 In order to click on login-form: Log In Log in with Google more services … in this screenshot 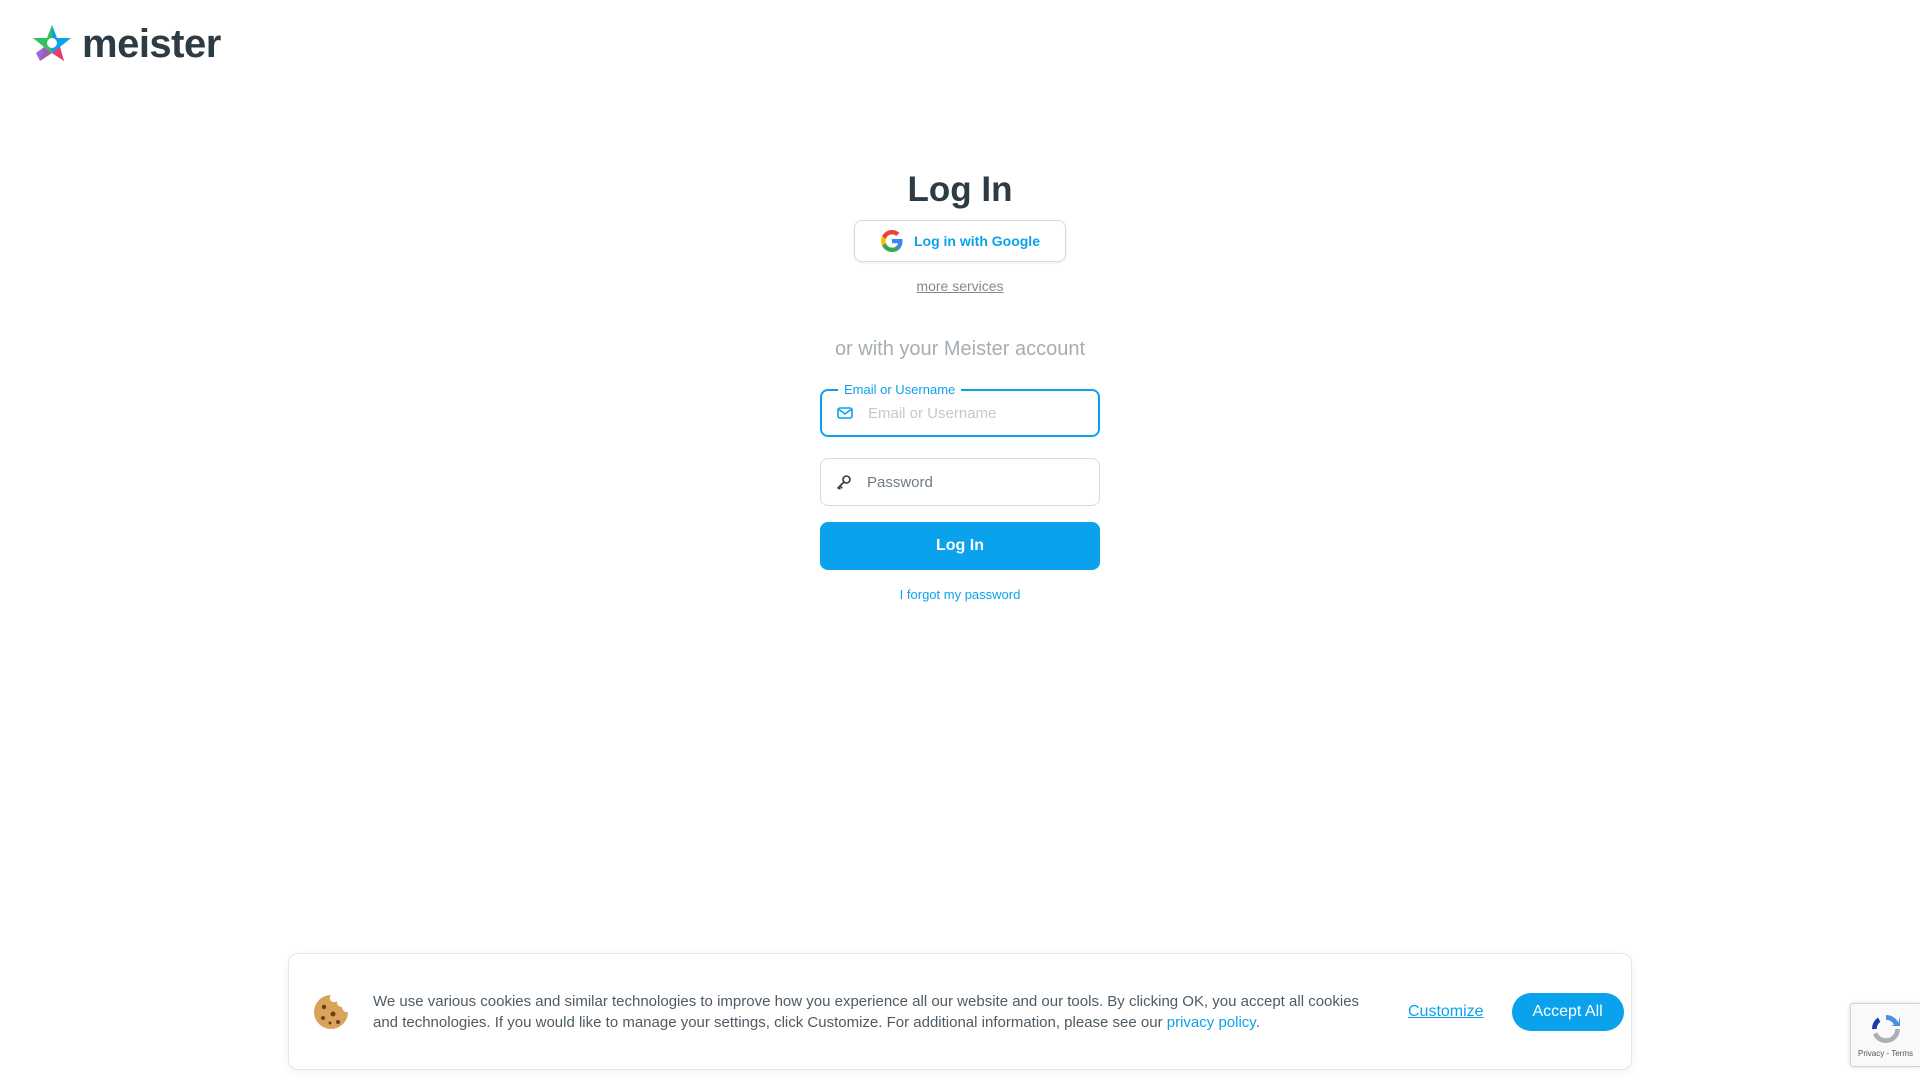, I will do `click(960, 382)`.